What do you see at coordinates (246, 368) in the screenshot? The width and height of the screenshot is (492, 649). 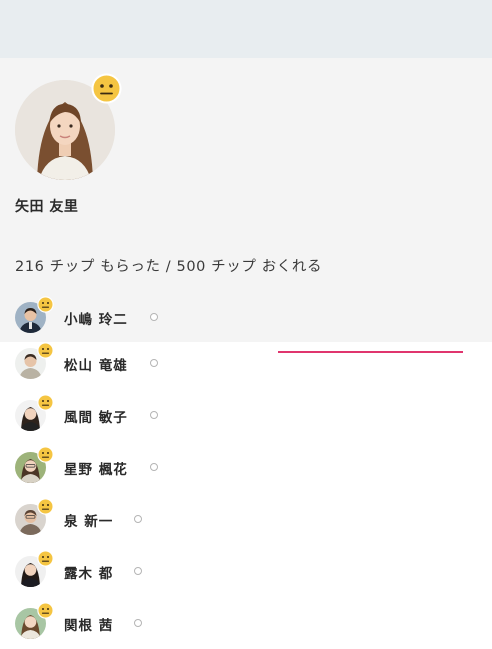 I see `member-row: 松山 竜雄` at bounding box center [246, 368].